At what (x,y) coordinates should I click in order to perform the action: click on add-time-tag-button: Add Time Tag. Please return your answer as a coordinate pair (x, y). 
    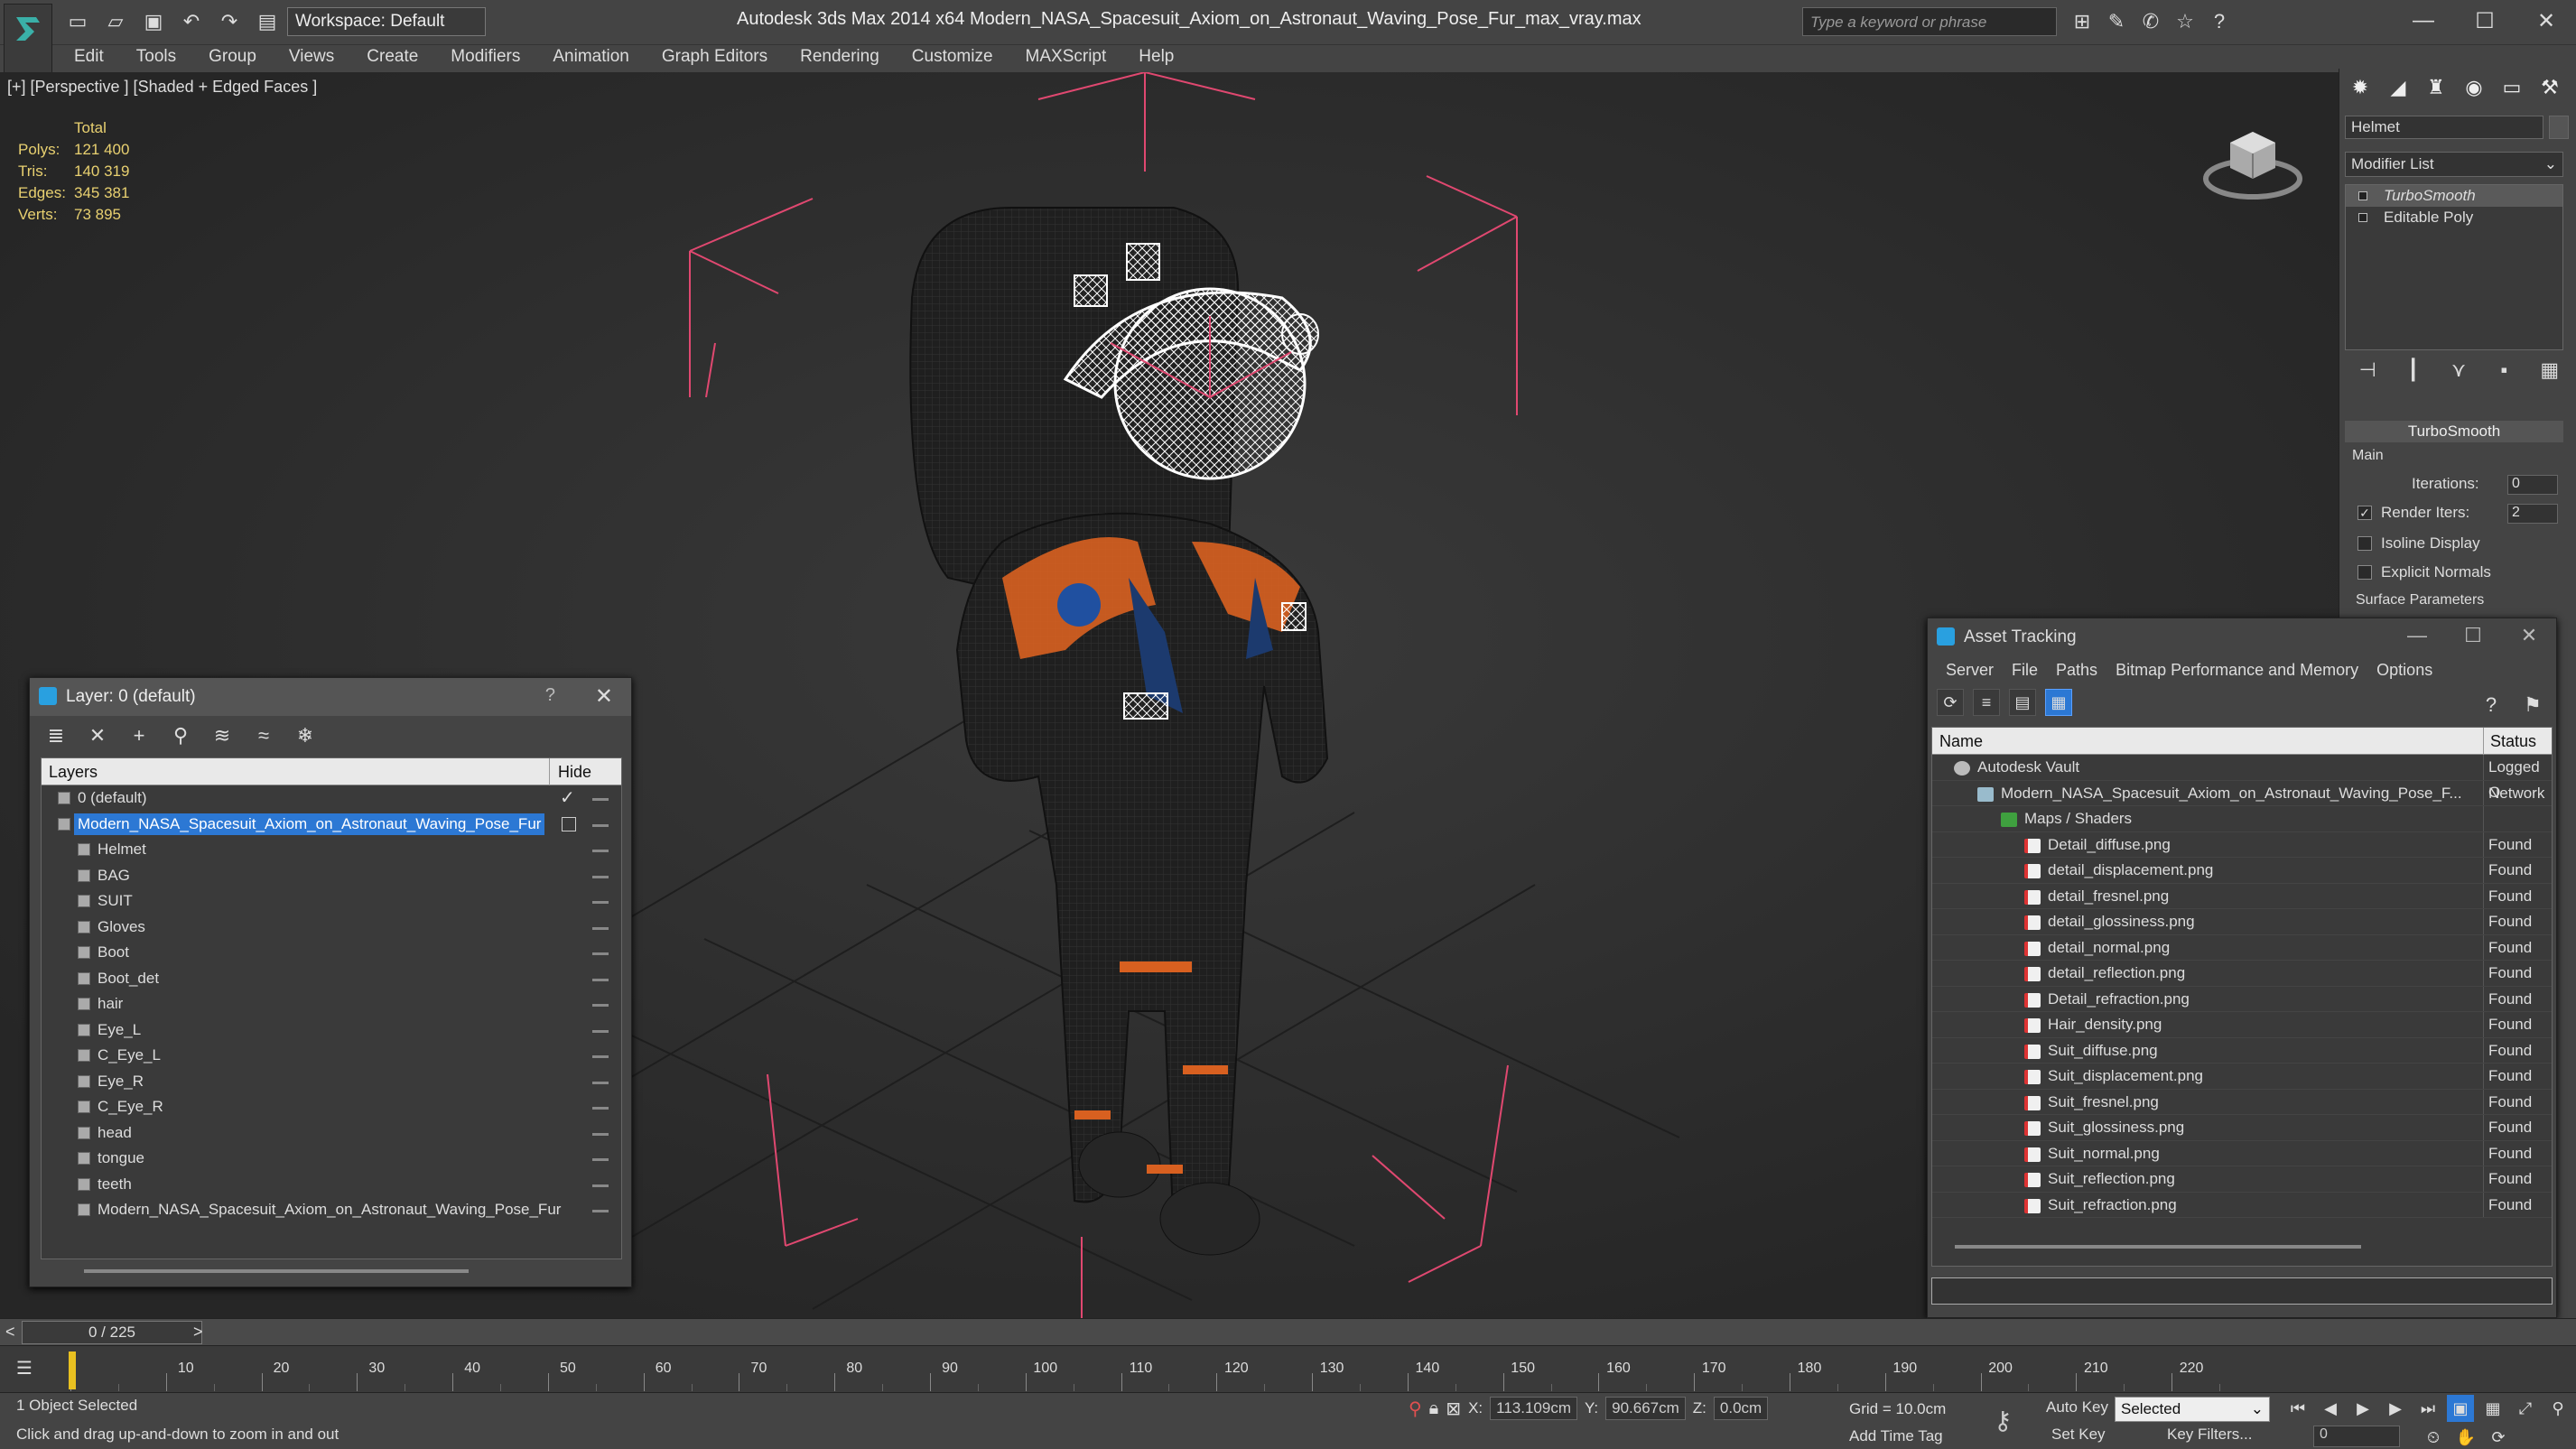
    Looking at the image, I should click on (1896, 1436).